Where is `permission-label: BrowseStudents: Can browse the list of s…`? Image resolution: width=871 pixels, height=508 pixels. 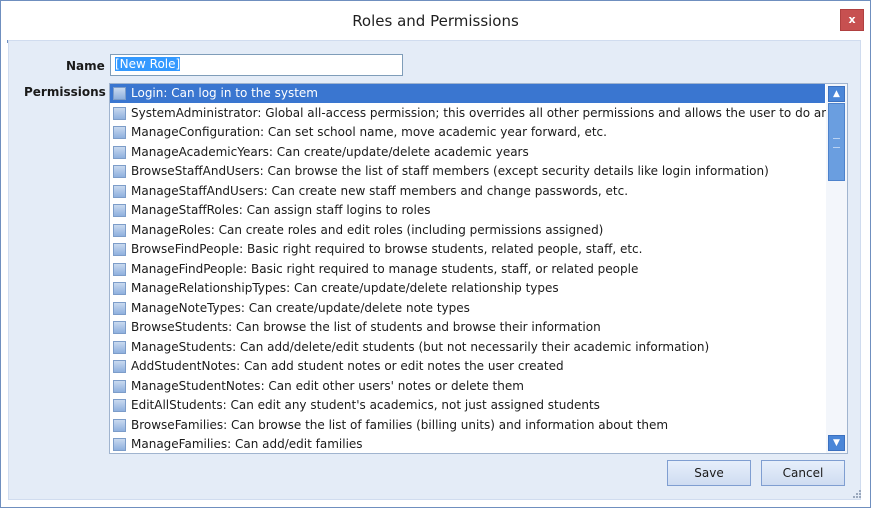 permission-label: BrowseStudents: Can browse the list of s… is located at coordinates (366, 327).